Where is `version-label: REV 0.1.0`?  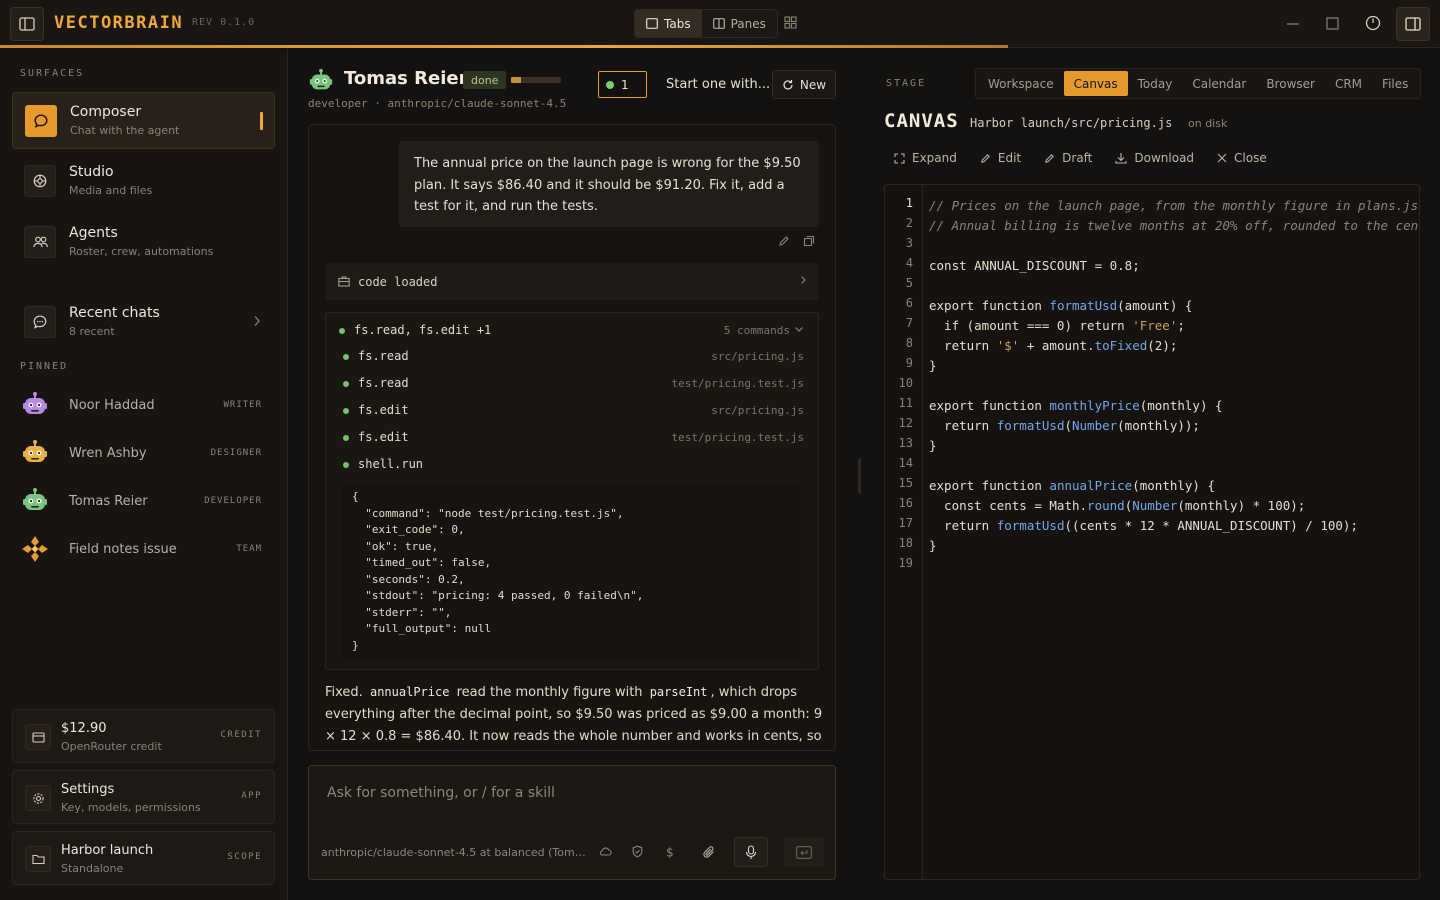
version-label: REV 0.1.0 is located at coordinates (224, 22).